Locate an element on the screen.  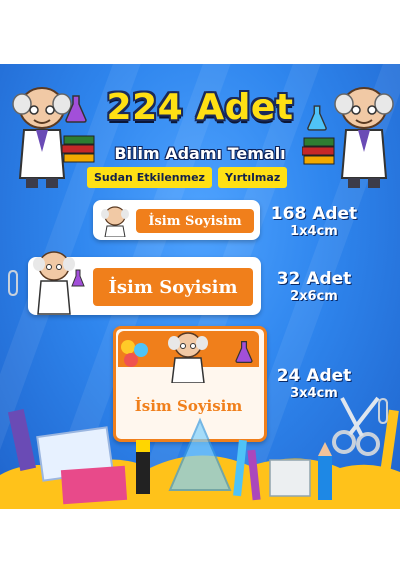
label-small-name-bar: İsim Soyisim is located at coordinates (195, 221).